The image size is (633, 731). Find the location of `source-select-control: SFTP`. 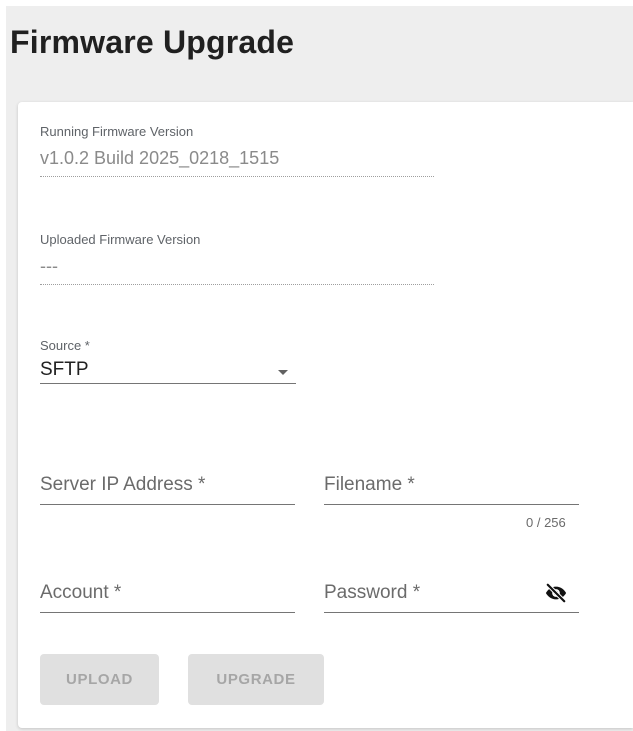

source-select-control: SFTP is located at coordinates (168, 370).